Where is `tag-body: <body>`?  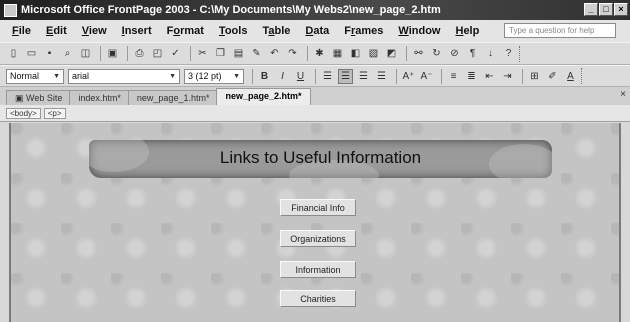
tag-body: <body> is located at coordinates (23, 113).